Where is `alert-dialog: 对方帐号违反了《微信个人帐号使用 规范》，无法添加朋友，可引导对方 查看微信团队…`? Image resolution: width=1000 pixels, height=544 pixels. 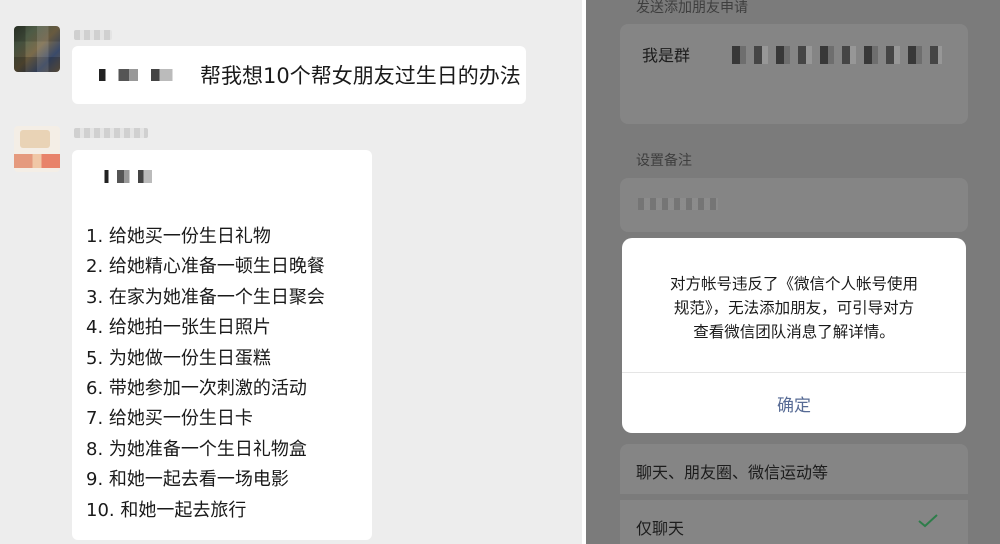
alert-dialog: 对方帐号违反了《微信个人帐号使用 规范》，无法添加朋友，可引导对方 查看微信团队… is located at coordinates (794, 335).